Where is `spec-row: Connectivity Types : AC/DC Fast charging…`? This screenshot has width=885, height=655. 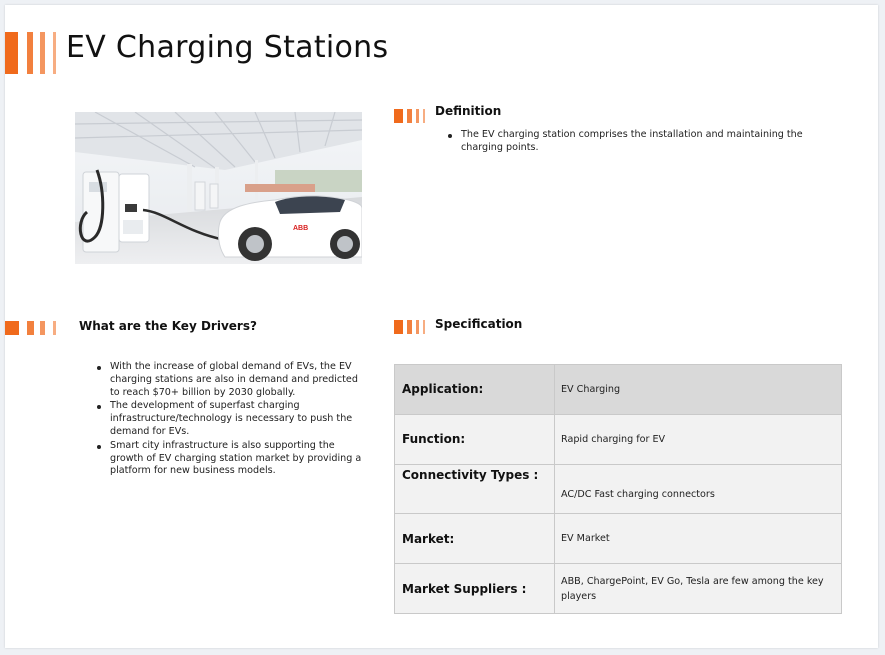
spec-row: Connectivity Types : AC/DC Fast charging… is located at coordinates (618, 489).